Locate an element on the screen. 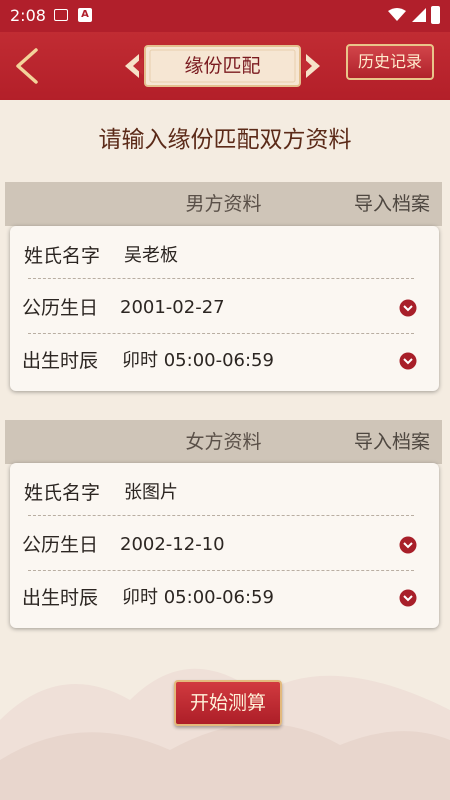 Image resolution: width=450 pixels, height=800 pixels. header-bar: 缘份匹配 历史记录 is located at coordinates (225, 66).